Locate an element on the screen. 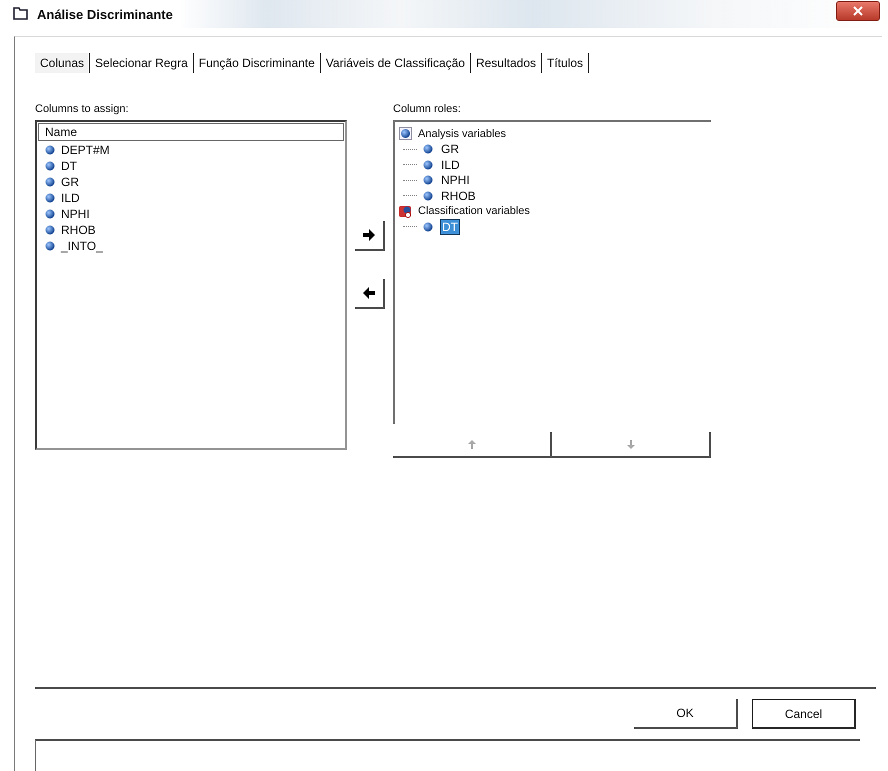 This screenshot has height=771, width=888. tree-item: ILD is located at coordinates (450, 165).